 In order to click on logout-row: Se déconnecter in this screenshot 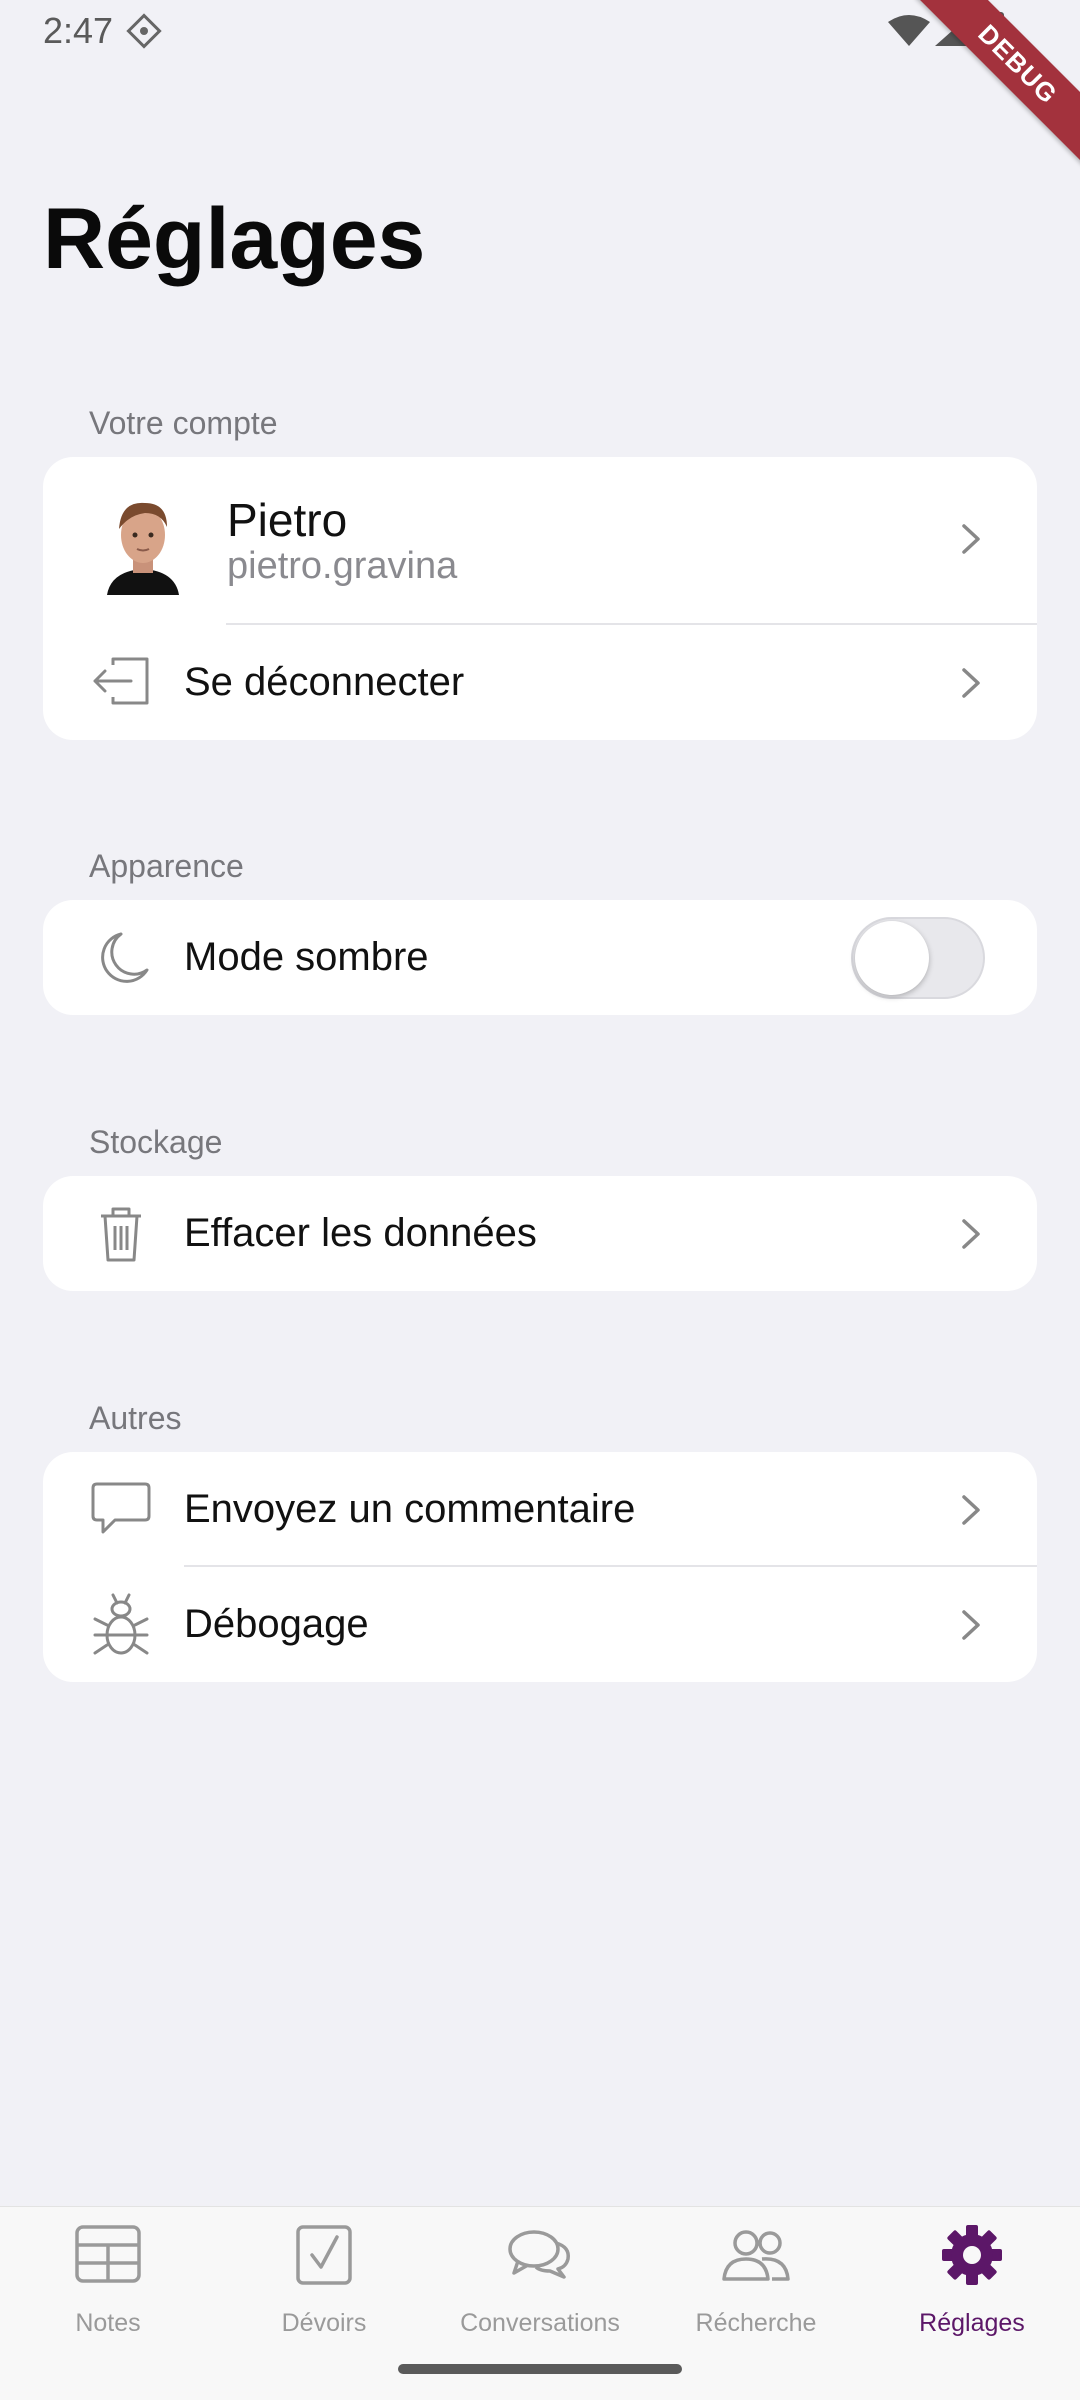, I will do `click(540, 682)`.